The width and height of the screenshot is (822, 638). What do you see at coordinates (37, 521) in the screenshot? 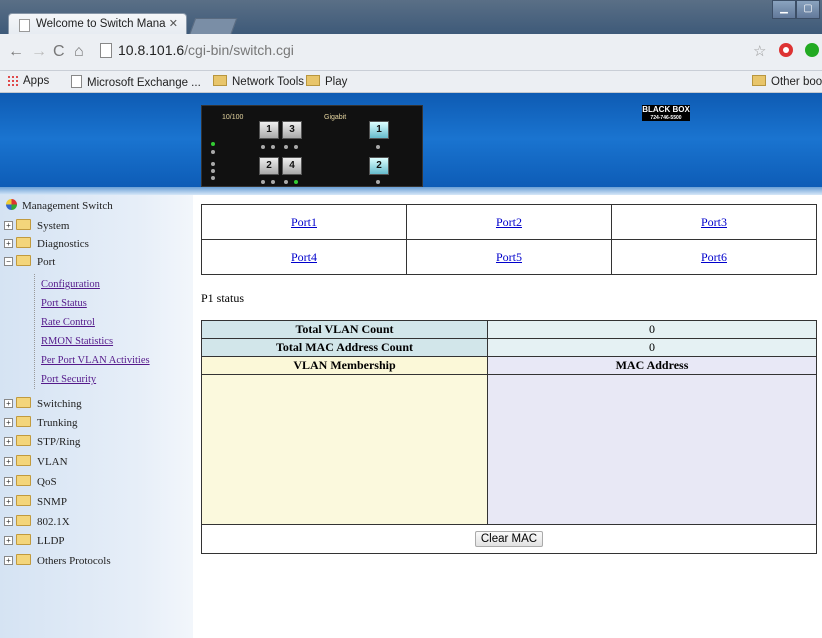
I see `sidebar-item-8021x: +802.1X` at bounding box center [37, 521].